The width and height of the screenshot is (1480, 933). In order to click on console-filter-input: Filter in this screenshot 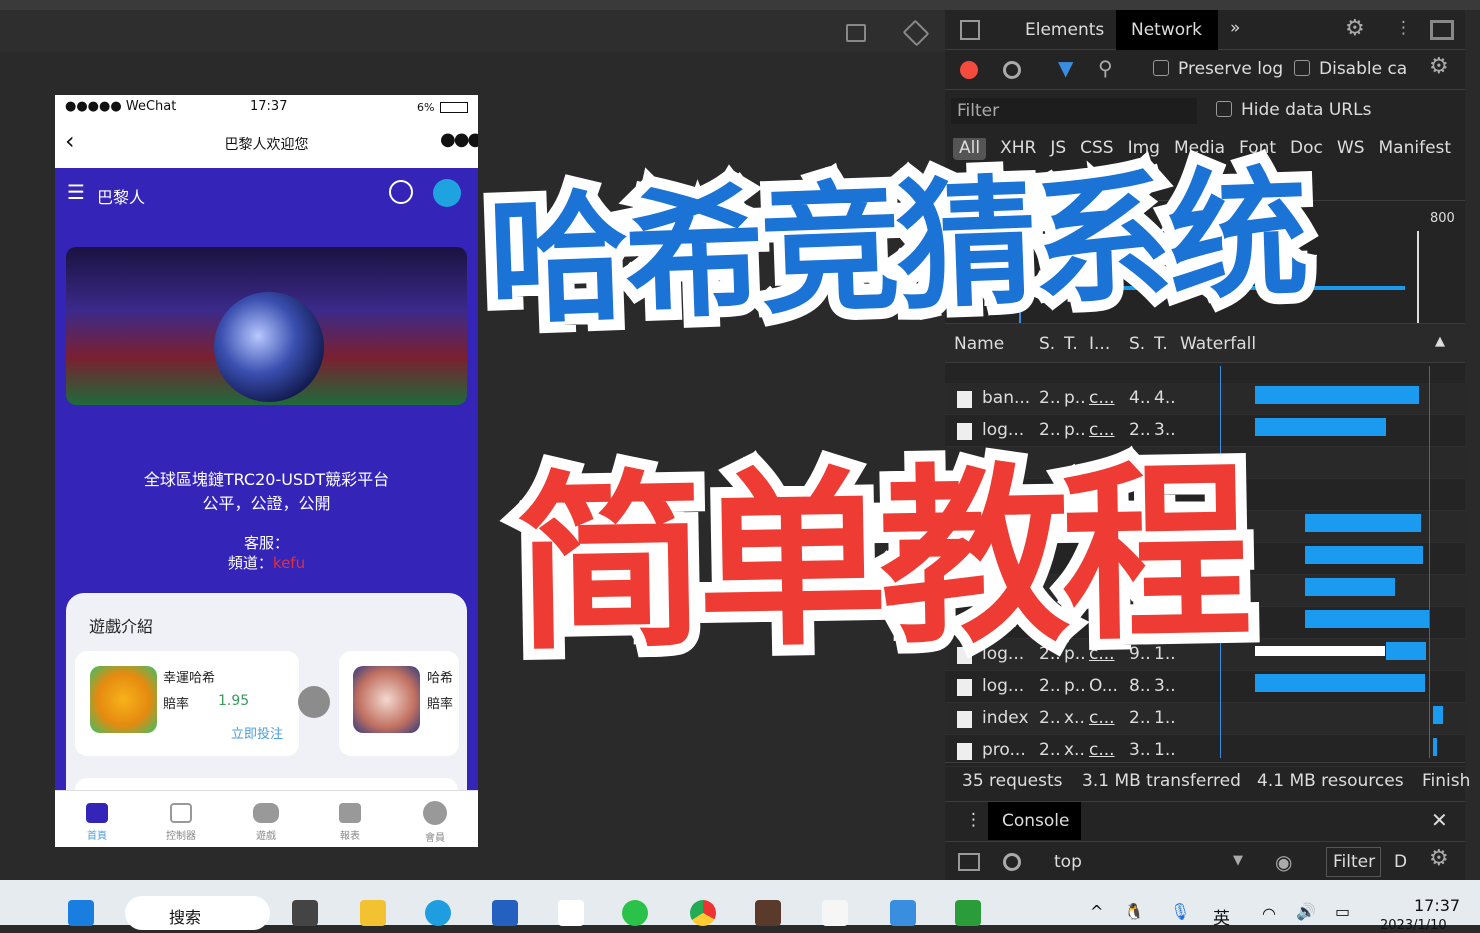, I will do `click(1353, 862)`.